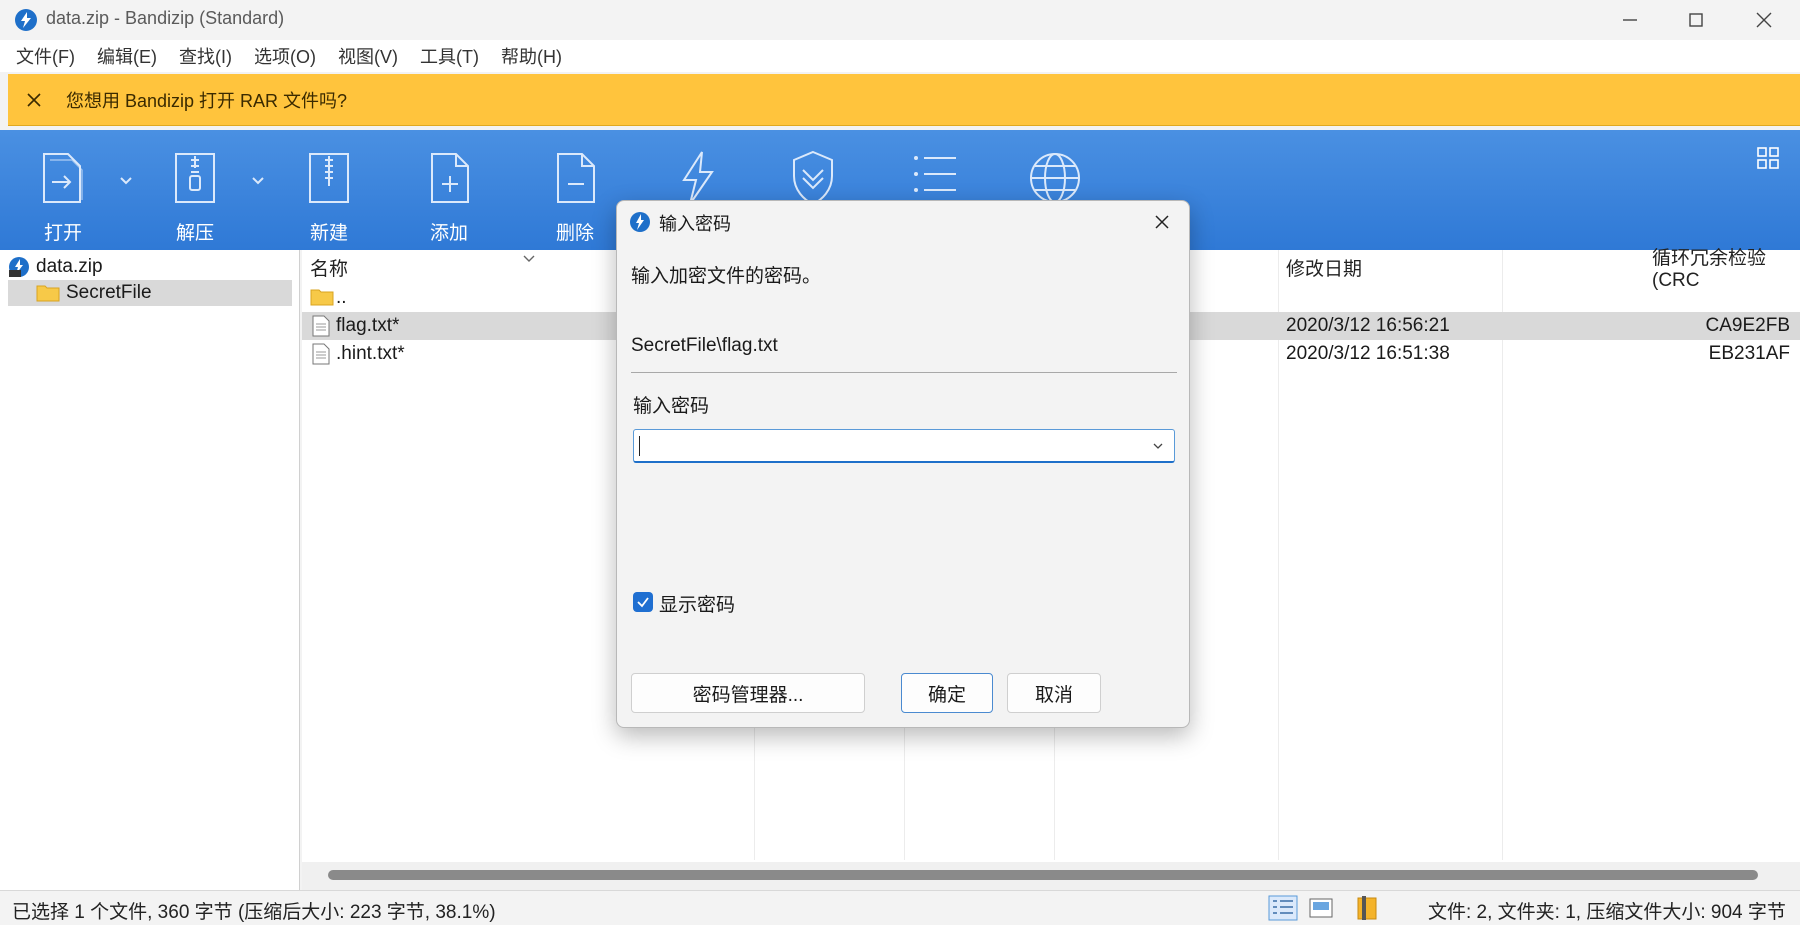 This screenshot has height=925, width=1800. Describe the element at coordinates (639, 446) in the screenshot. I see `text-cursor` at that location.